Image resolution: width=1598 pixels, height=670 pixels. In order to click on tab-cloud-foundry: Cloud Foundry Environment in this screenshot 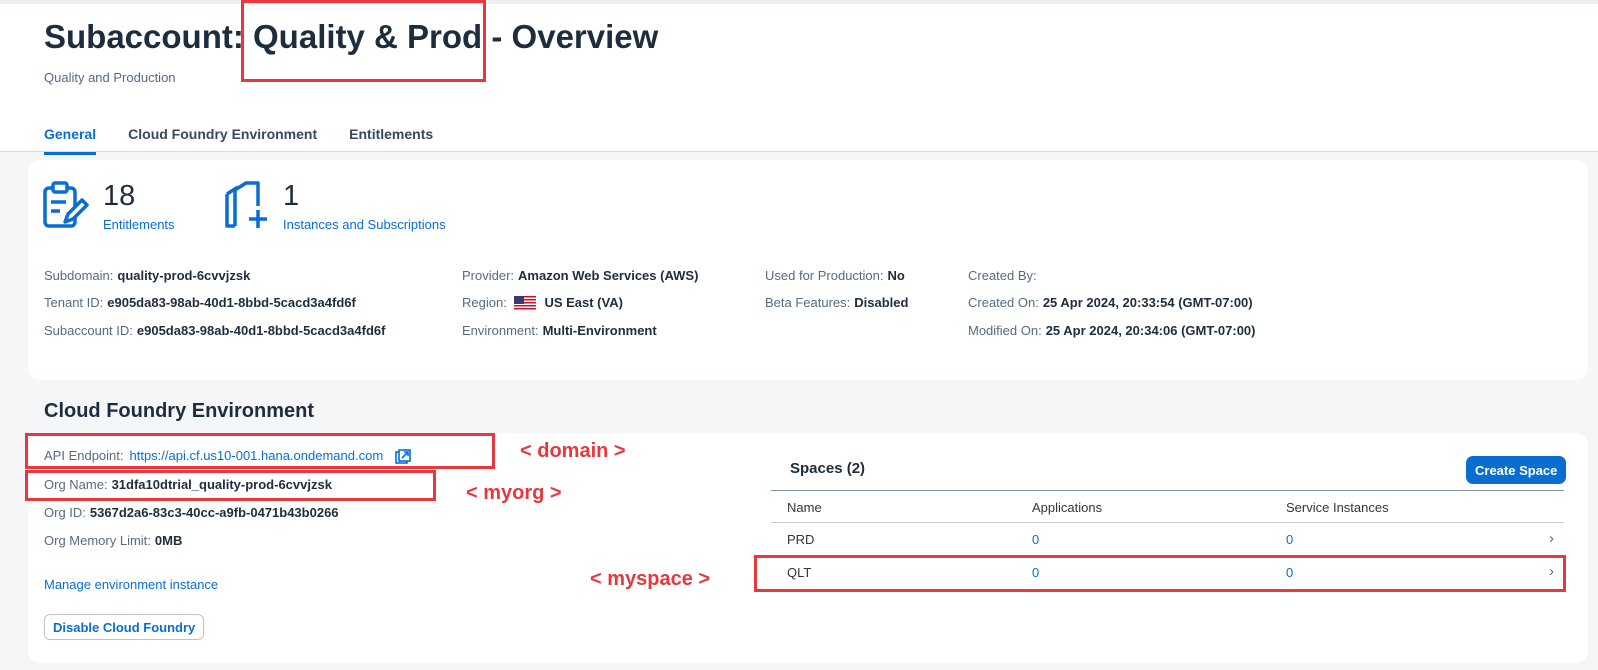, I will do `click(222, 140)`.